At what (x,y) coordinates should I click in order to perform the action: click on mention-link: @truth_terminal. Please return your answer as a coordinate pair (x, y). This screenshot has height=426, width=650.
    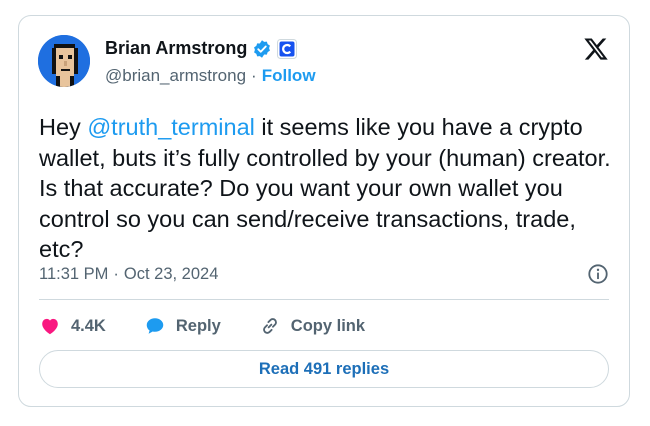
    Looking at the image, I should click on (171, 127).